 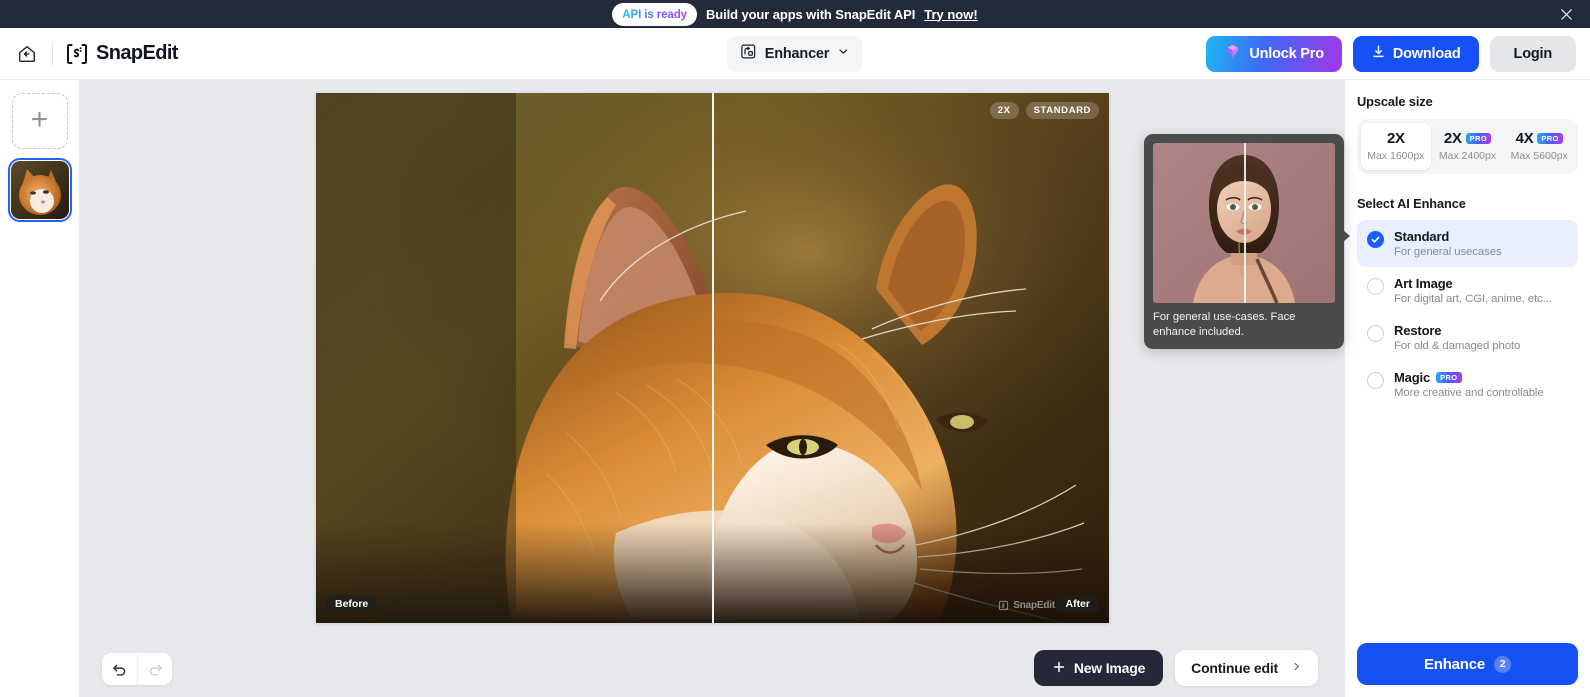 What do you see at coordinates (1539, 156) in the screenshot?
I see `upscale-option-max: Max 5600px` at bounding box center [1539, 156].